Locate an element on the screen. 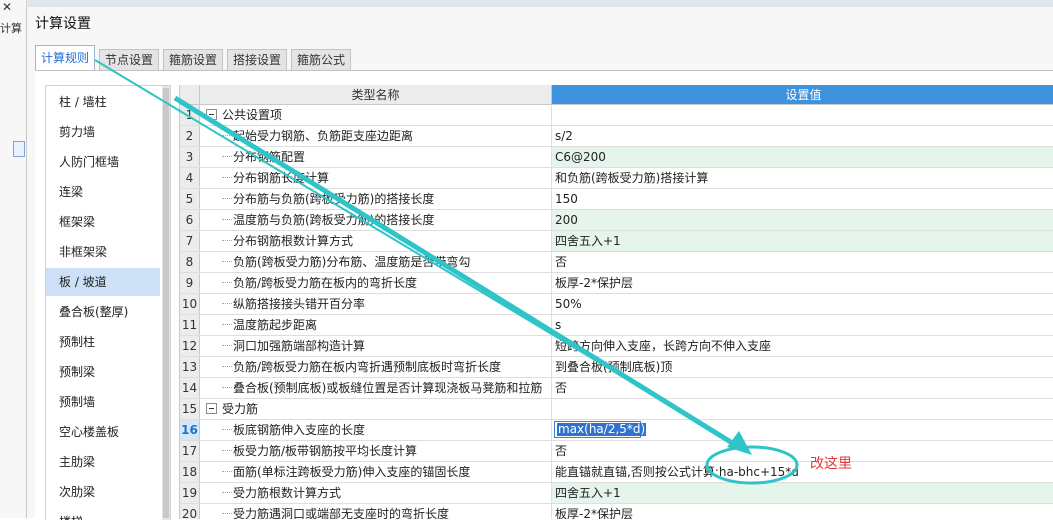 This screenshot has height=520, width=1053. table-row-group: 1 公共设置项 is located at coordinates (616, 115).